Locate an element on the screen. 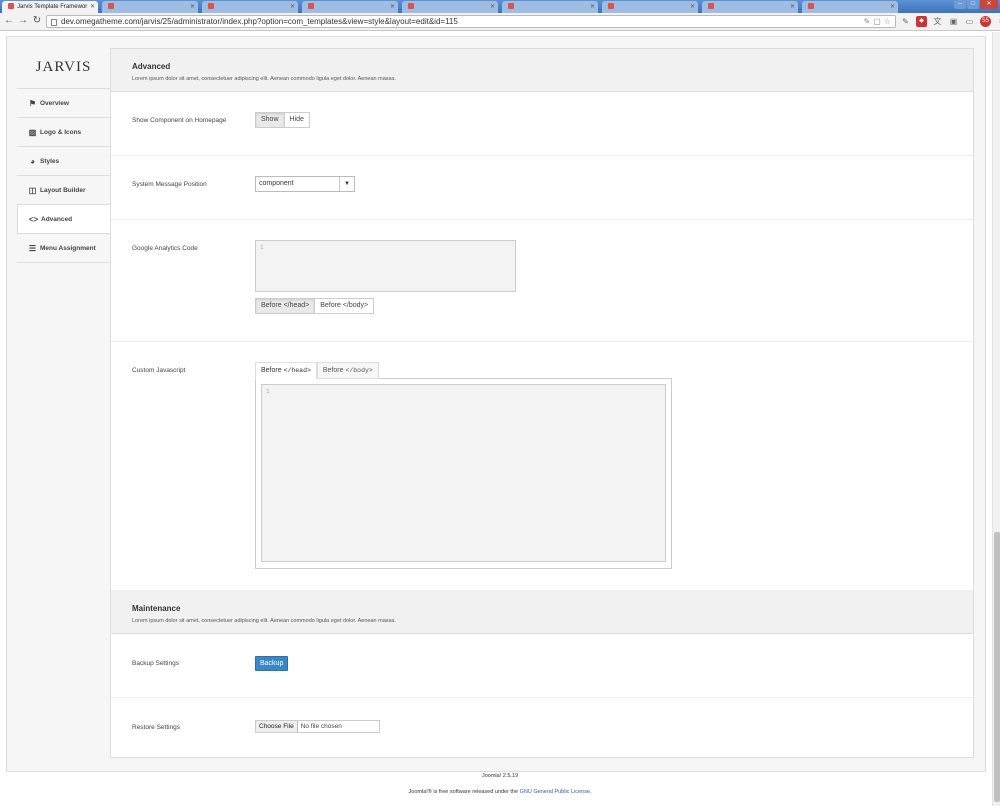  ga-code-editor: 1 is located at coordinates (385, 266).